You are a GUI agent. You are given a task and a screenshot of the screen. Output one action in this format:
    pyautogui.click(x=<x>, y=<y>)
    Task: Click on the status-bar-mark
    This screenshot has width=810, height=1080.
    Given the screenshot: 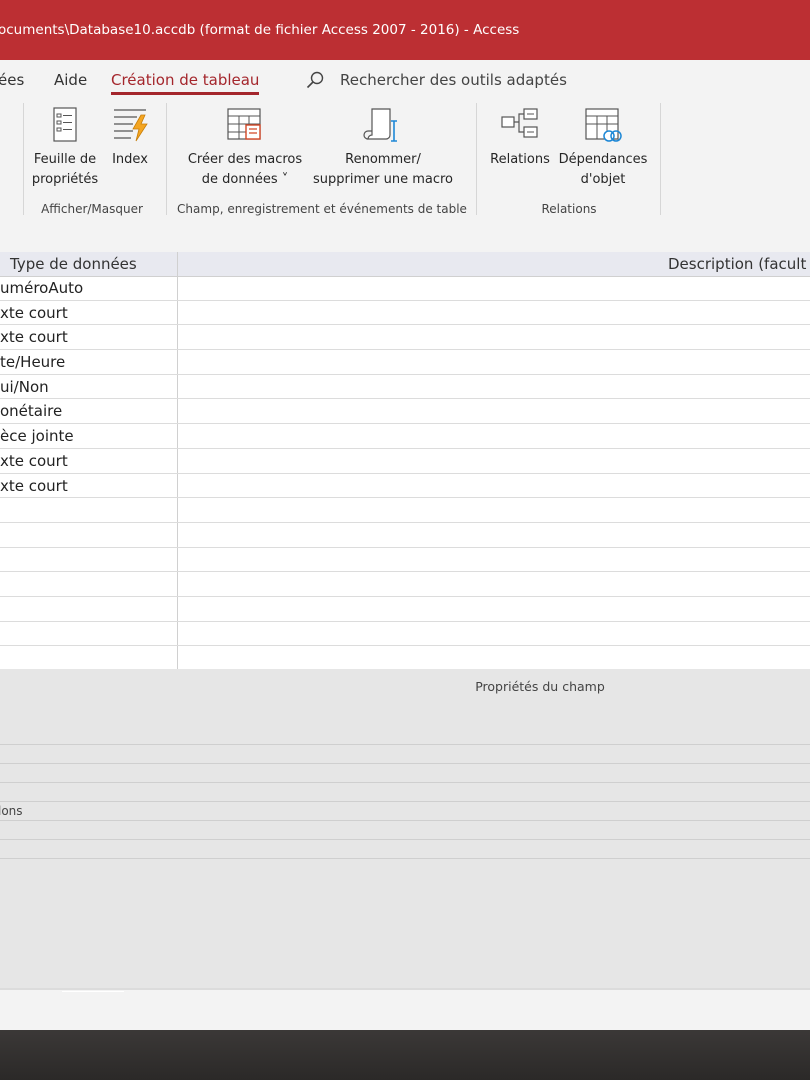 What is the action you would take?
    pyautogui.click(x=93, y=991)
    